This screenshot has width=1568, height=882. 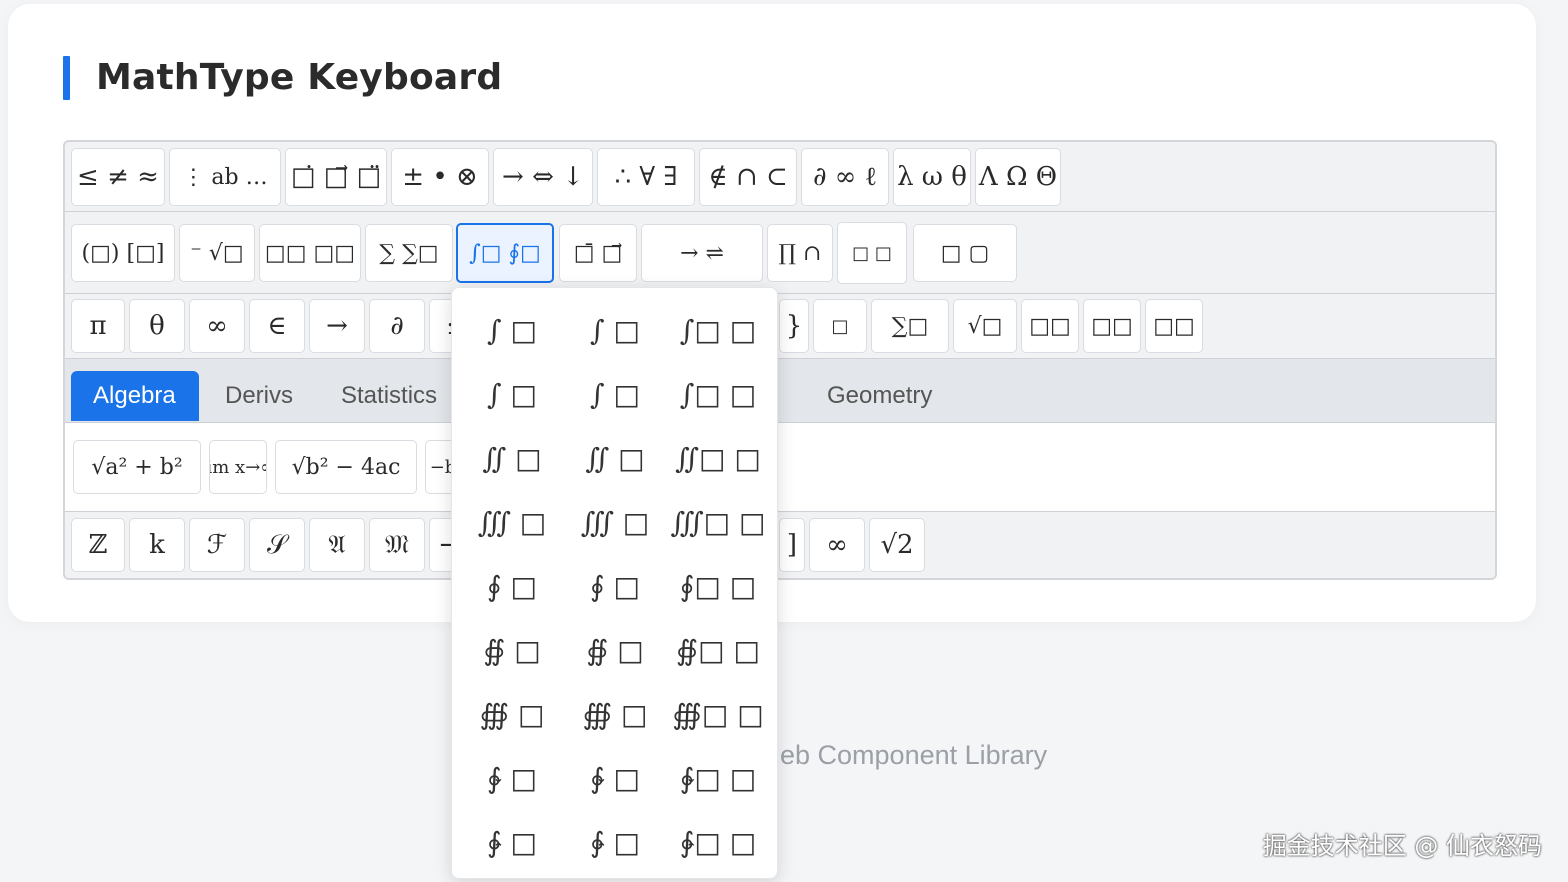 I want to click on key-scripts: □□ □□, so click(x=310, y=253).